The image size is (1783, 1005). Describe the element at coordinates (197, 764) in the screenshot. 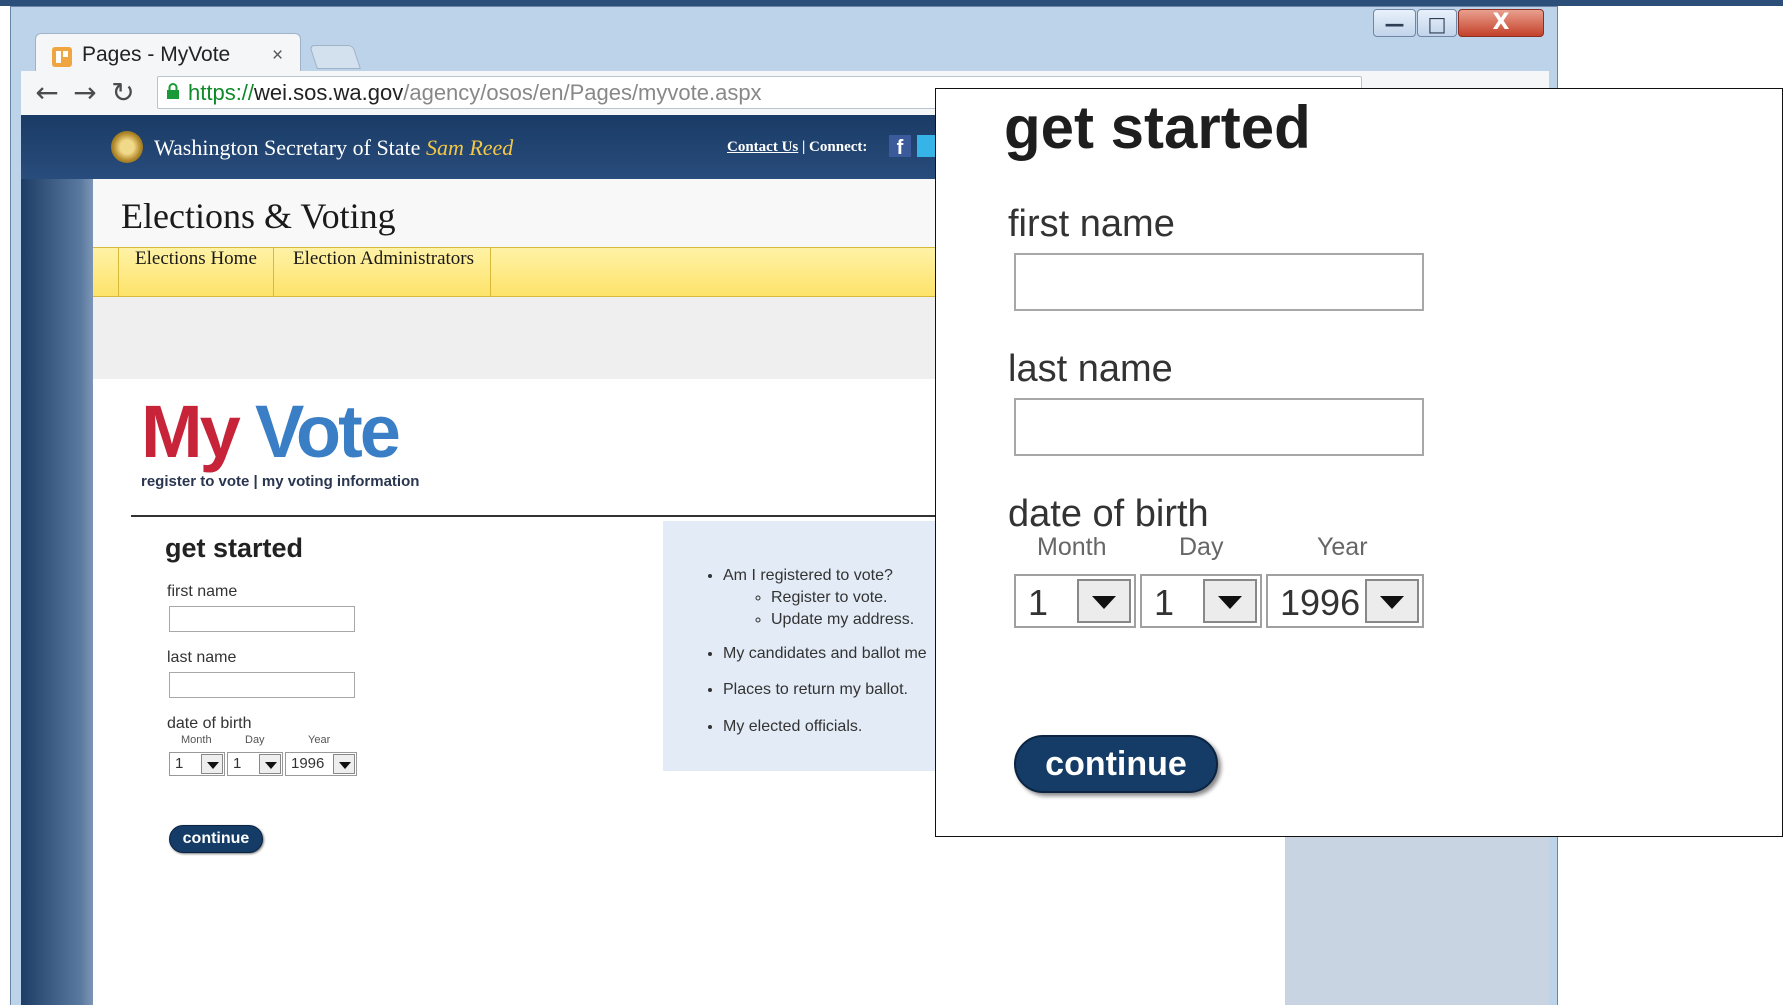

I see `month-select: 1` at that location.